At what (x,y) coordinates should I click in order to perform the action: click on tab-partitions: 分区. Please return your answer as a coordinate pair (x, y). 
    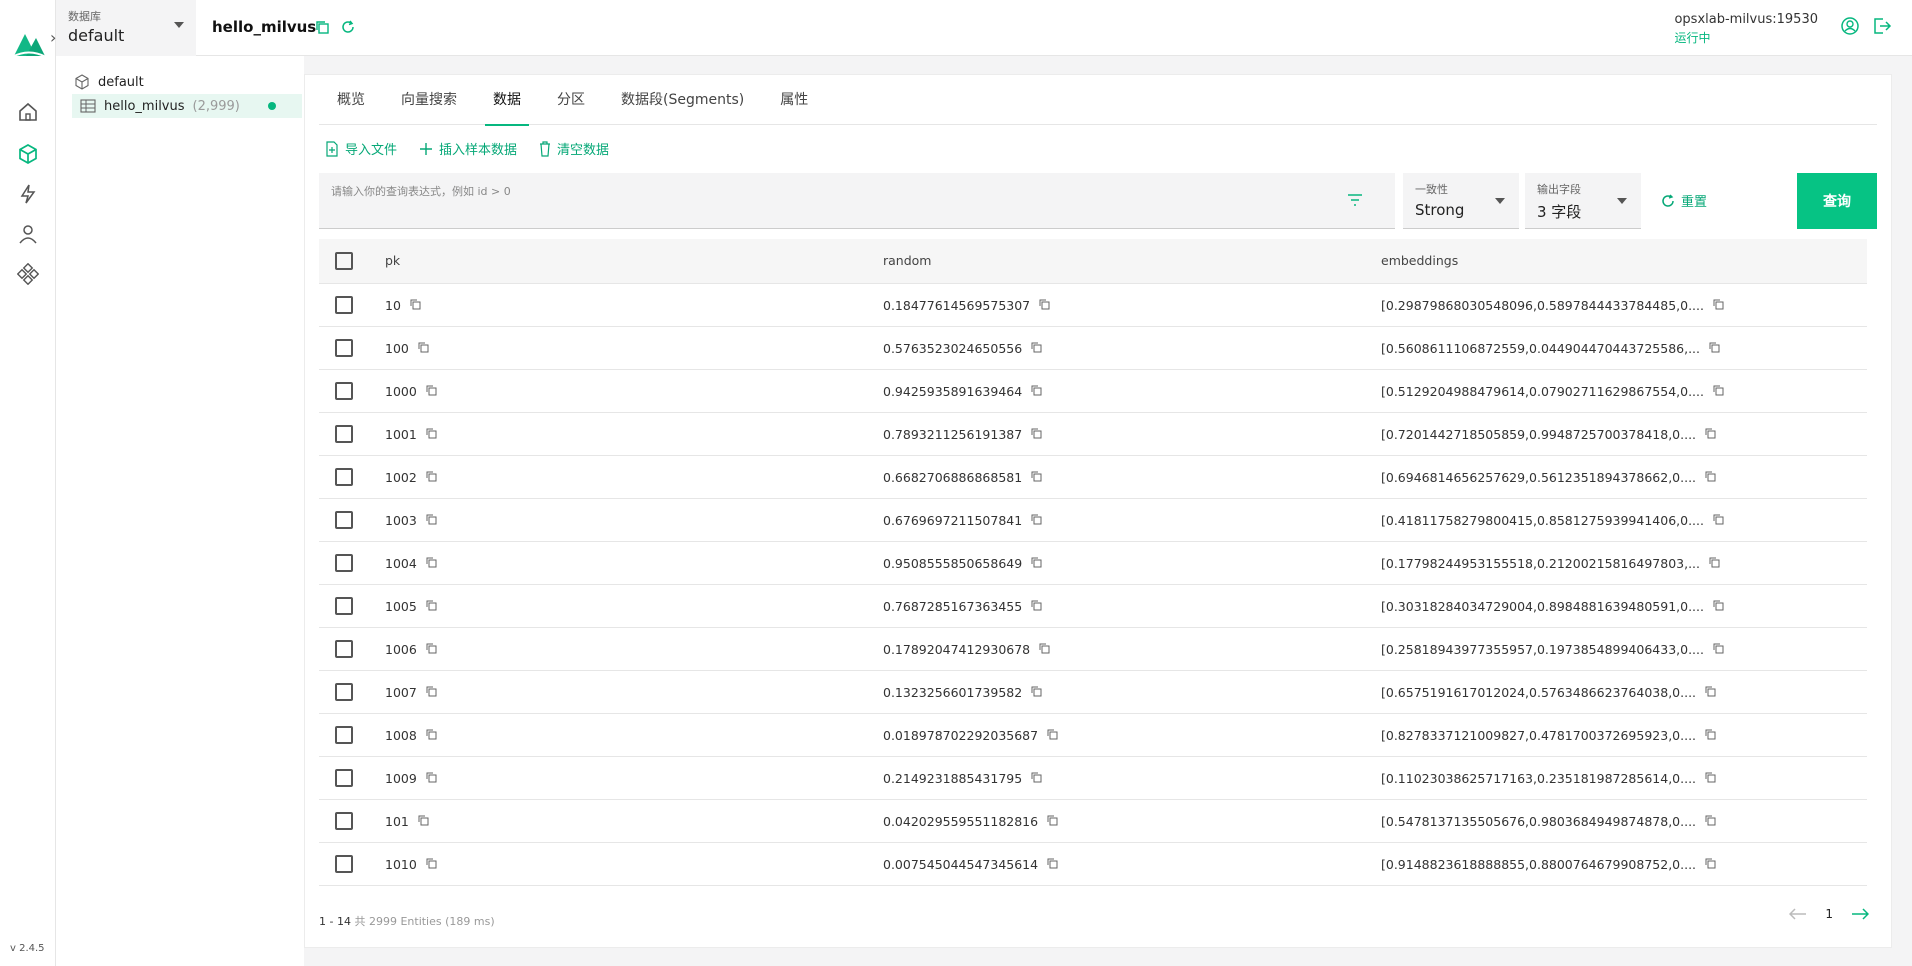
    Looking at the image, I should click on (571, 100).